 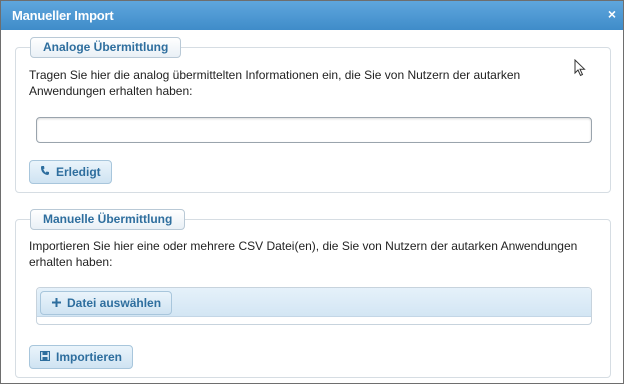 What do you see at coordinates (114, 303) in the screenshot?
I see `choose-file-label: Datei auswählen` at bounding box center [114, 303].